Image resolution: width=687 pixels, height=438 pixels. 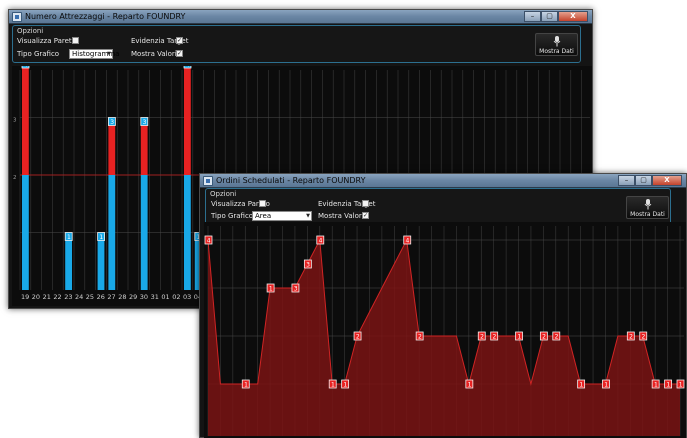 What do you see at coordinates (165, 297) in the screenshot?
I see `x-tick-label: 01` at bounding box center [165, 297].